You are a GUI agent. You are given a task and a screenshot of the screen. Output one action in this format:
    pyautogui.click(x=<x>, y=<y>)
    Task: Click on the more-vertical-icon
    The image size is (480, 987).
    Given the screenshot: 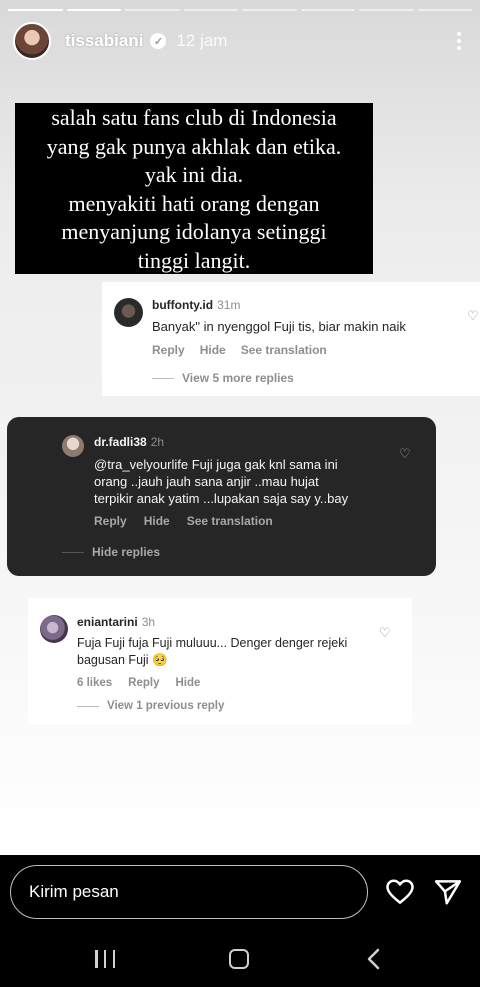 What is the action you would take?
    pyautogui.click(x=459, y=41)
    